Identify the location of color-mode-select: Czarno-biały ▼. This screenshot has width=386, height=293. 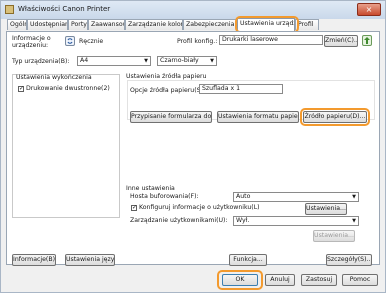
(187, 61).